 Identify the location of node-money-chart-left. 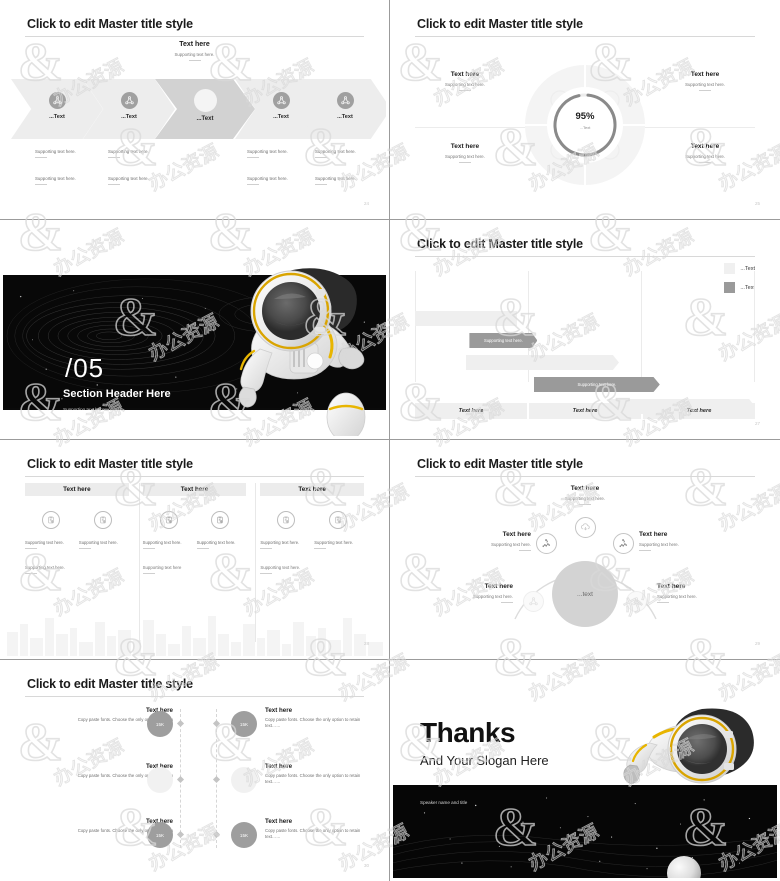
(546, 543).